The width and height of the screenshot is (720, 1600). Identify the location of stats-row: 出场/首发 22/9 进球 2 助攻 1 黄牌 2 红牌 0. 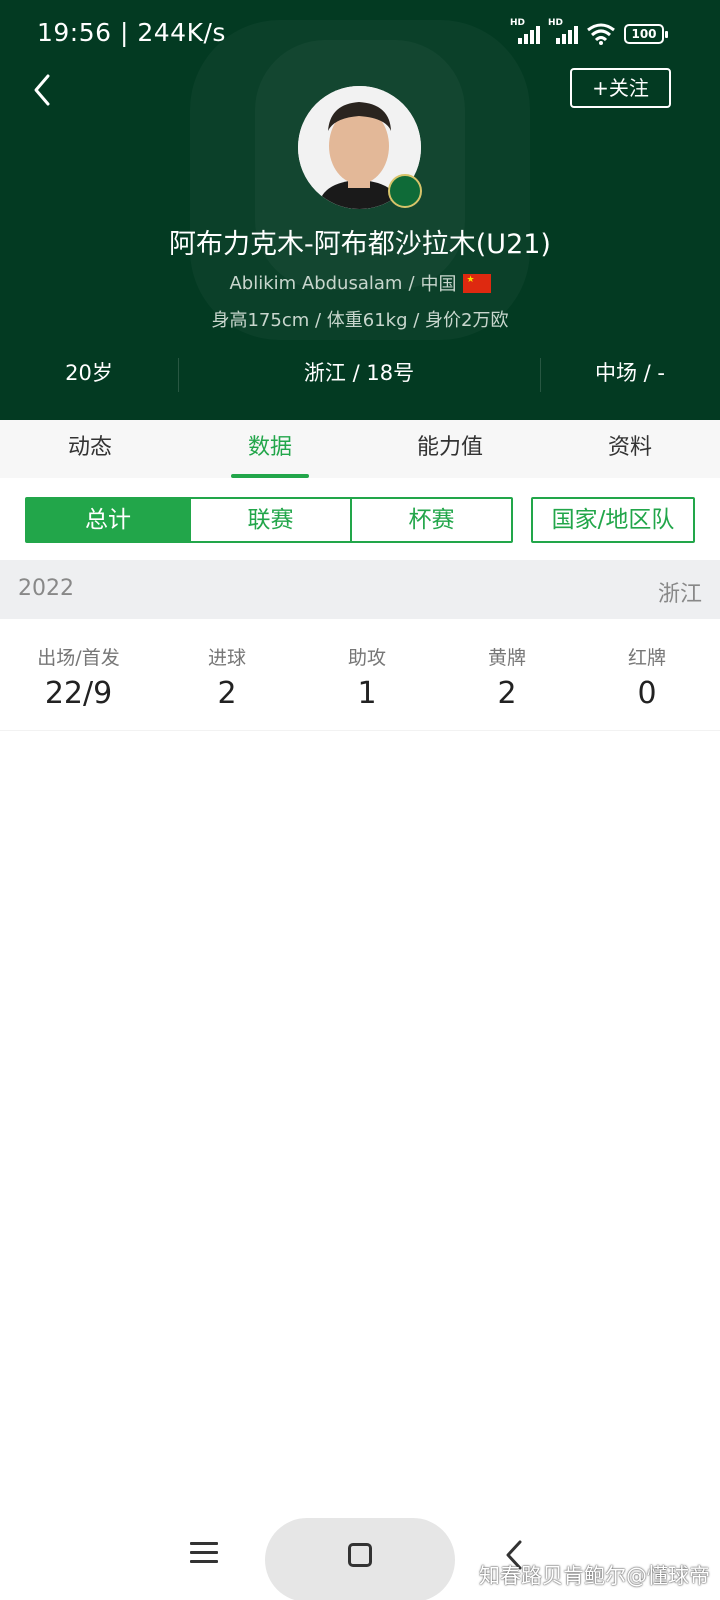
(360, 675).